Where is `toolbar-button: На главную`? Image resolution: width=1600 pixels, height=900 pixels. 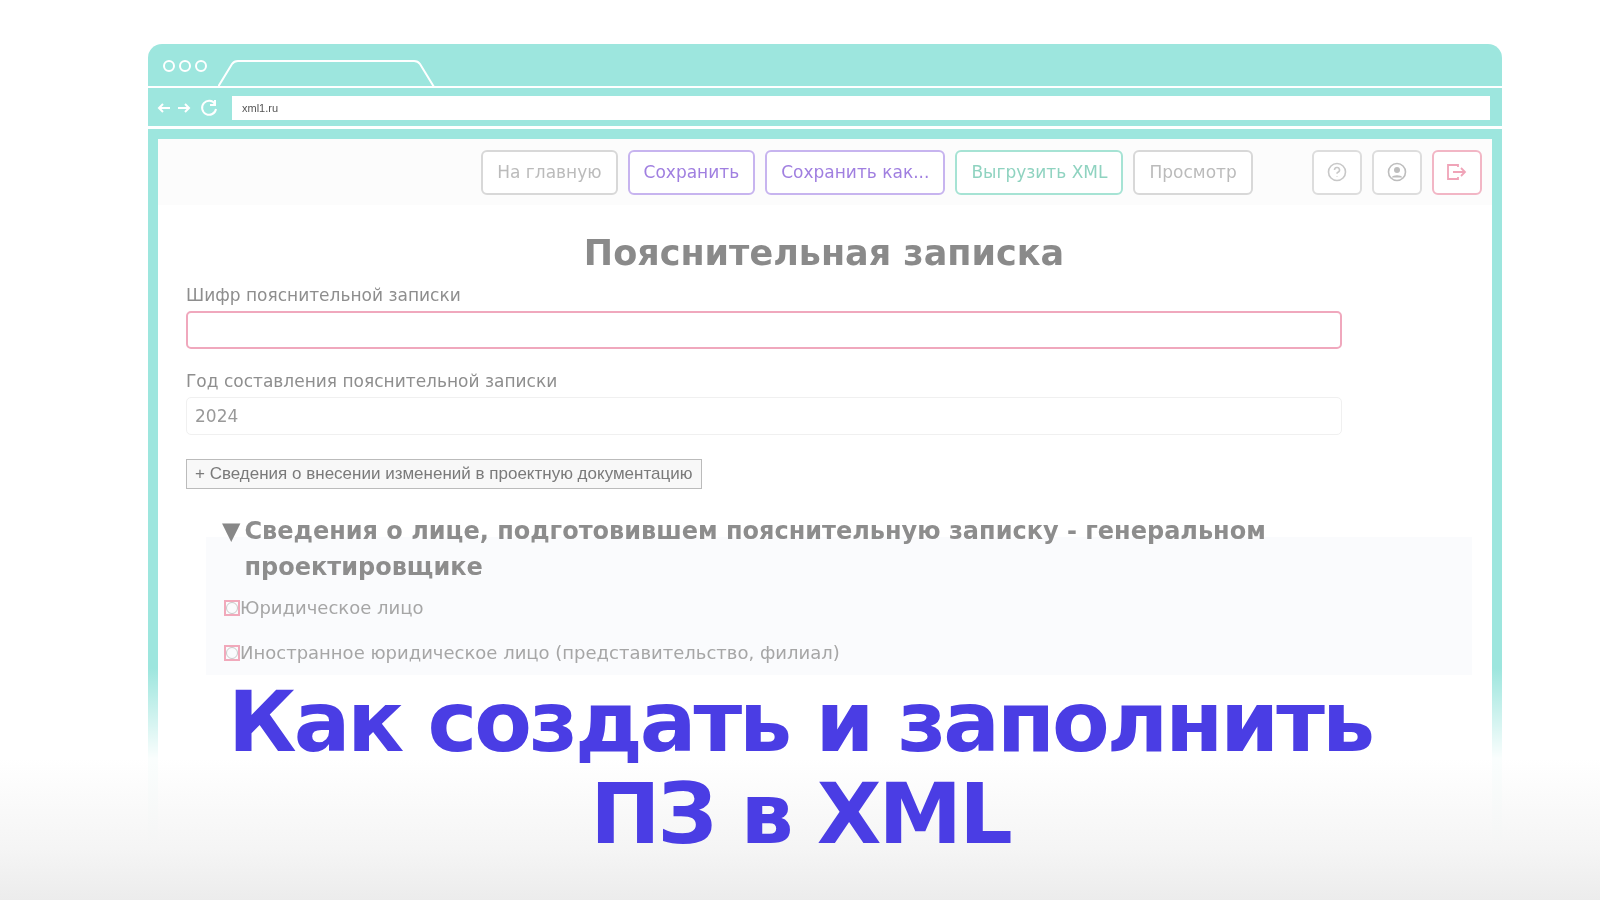
toolbar-button: На главную is located at coordinates (549, 172).